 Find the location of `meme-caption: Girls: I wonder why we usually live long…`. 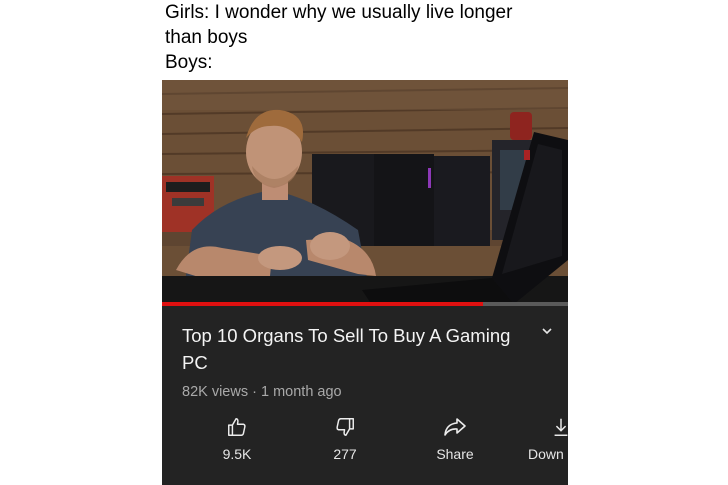

meme-caption: Girls: I wonder why we usually live long… is located at coordinates (365, 37).